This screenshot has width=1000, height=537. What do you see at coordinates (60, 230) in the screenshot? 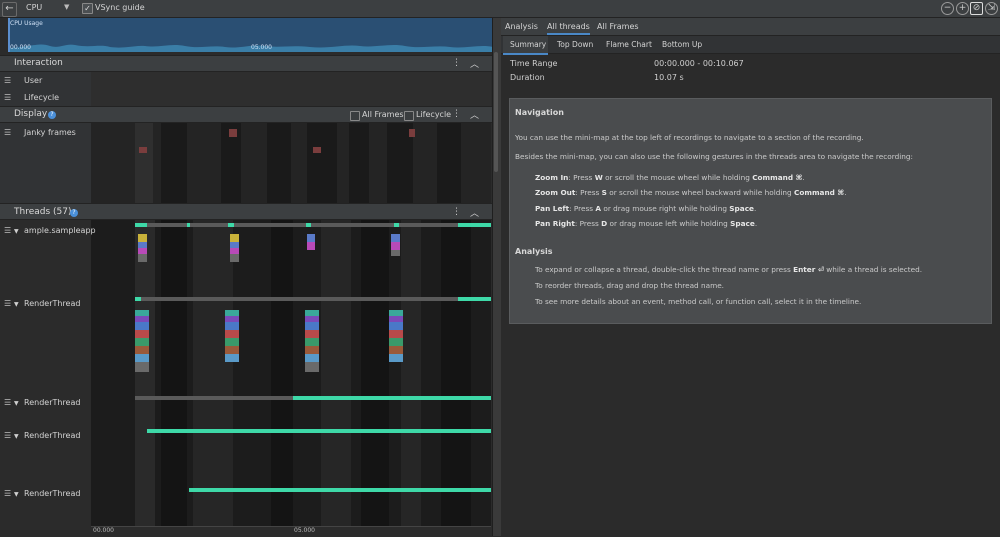
I see `thread-label: ample.sampleapp` at bounding box center [60, 230].